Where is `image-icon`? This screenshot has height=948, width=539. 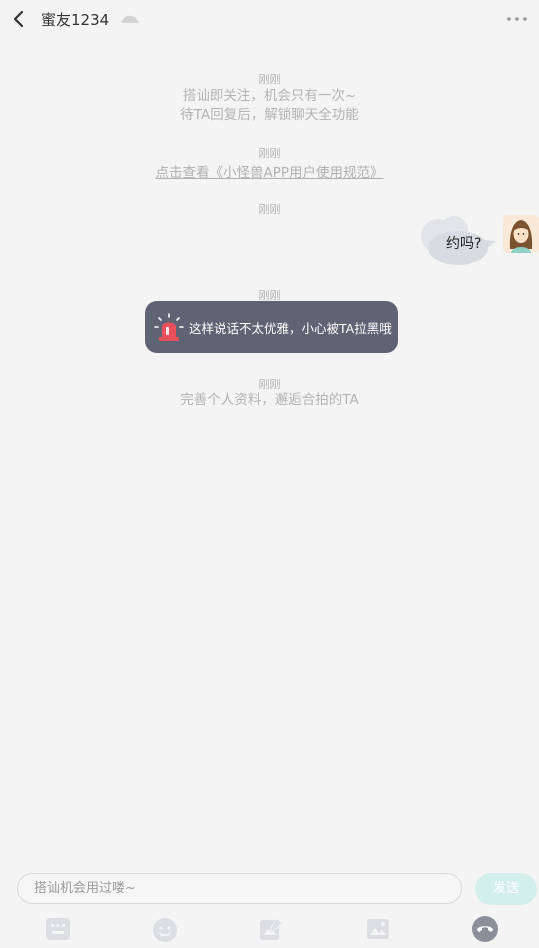 image-icon is located at coordinates (378, 929).